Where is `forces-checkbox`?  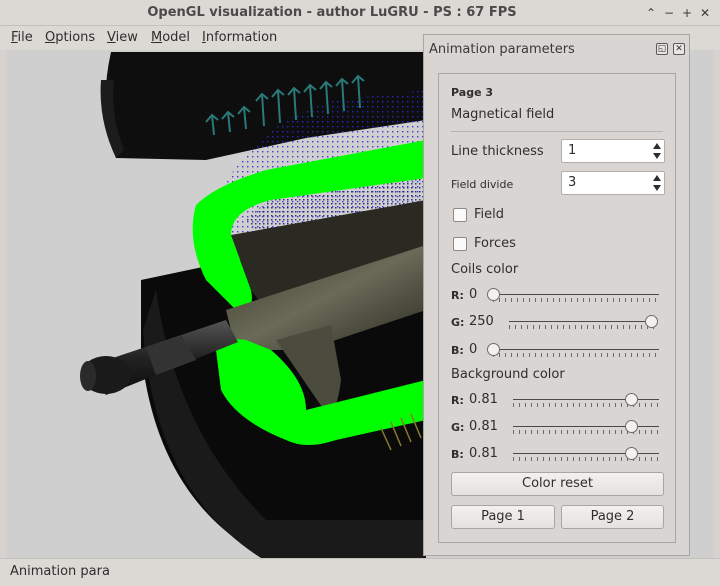
forces-checkbox is located at coordinates (460, 244).